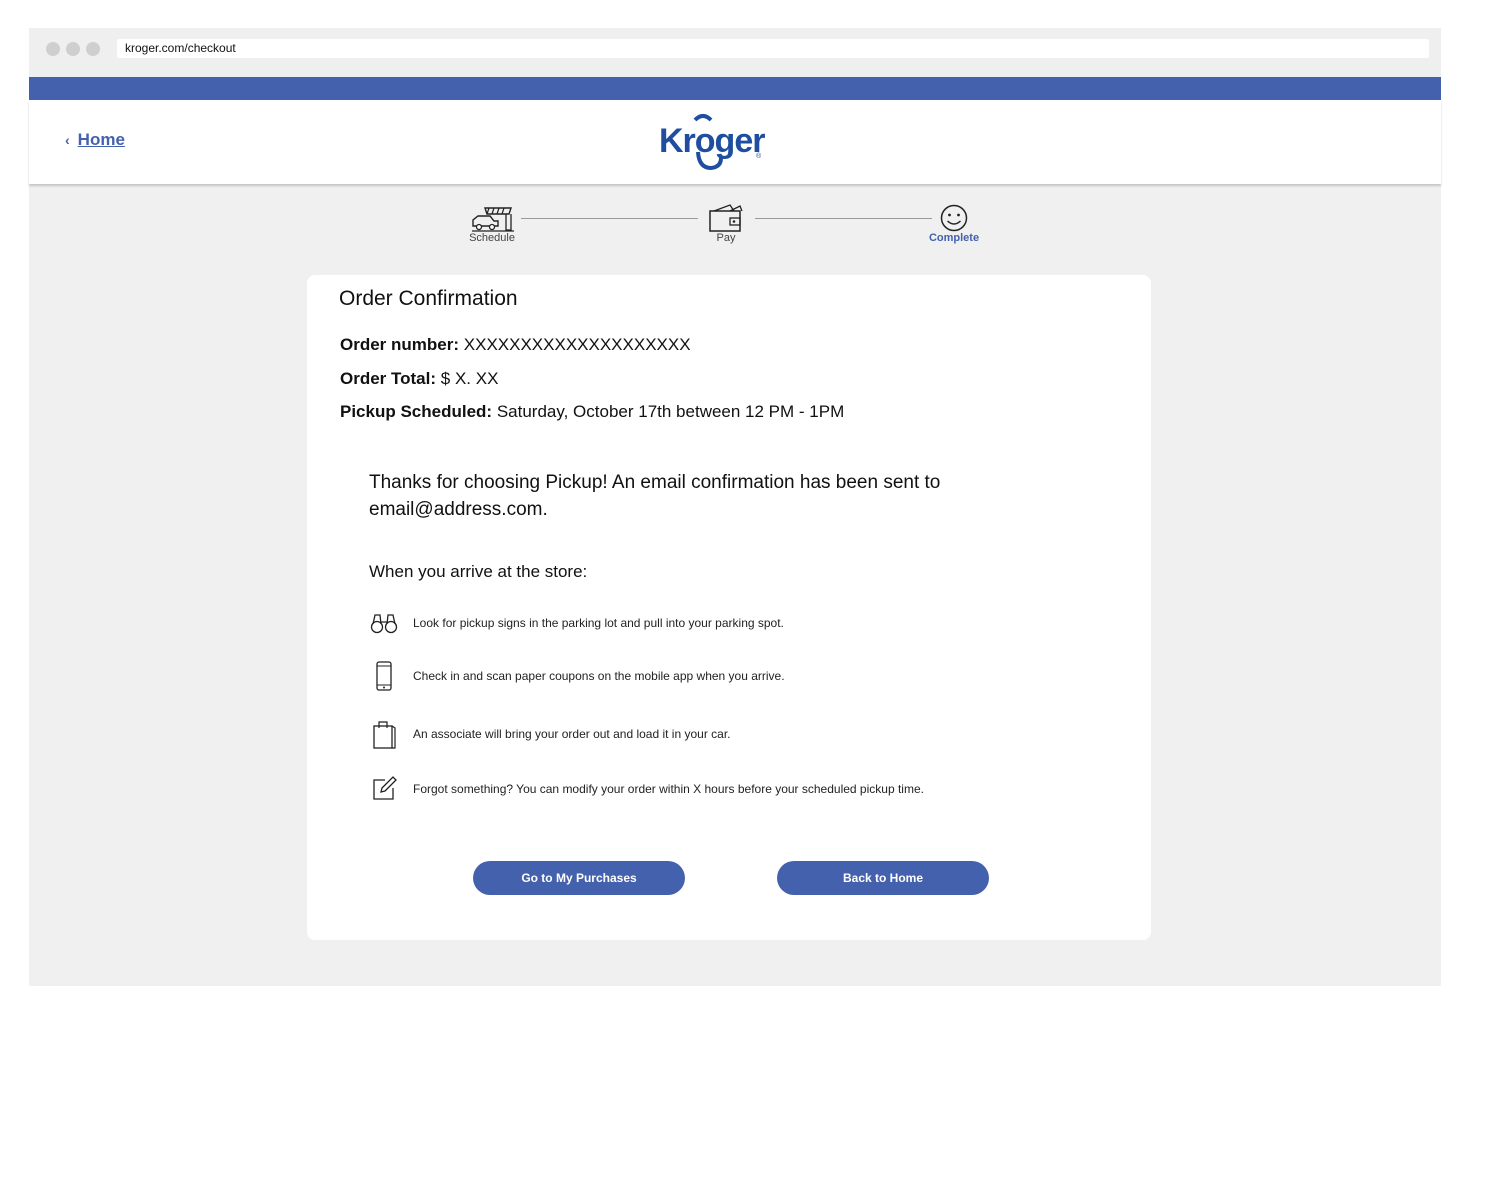 Image resolution: width=1489 pixels, height=1199 pixels. I want to click on go-to-purchases-button: Go to My Purchases, so click(579, 878).